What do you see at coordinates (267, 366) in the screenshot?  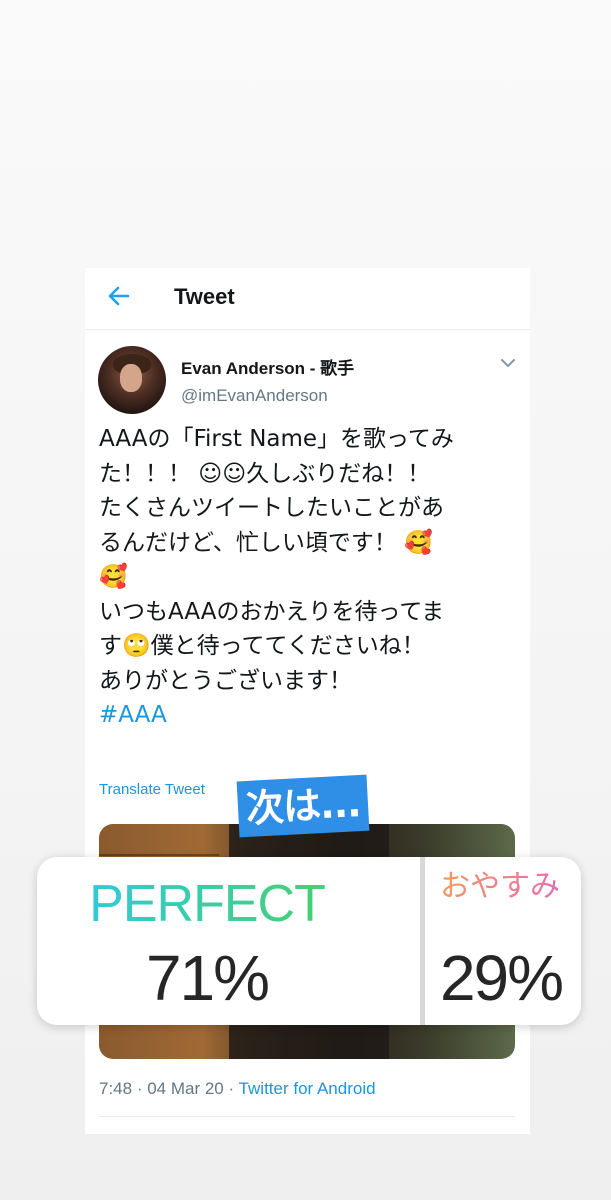 I see `author-display-name: Evan Anderson - 歌手` at bounding box center [267, 366].